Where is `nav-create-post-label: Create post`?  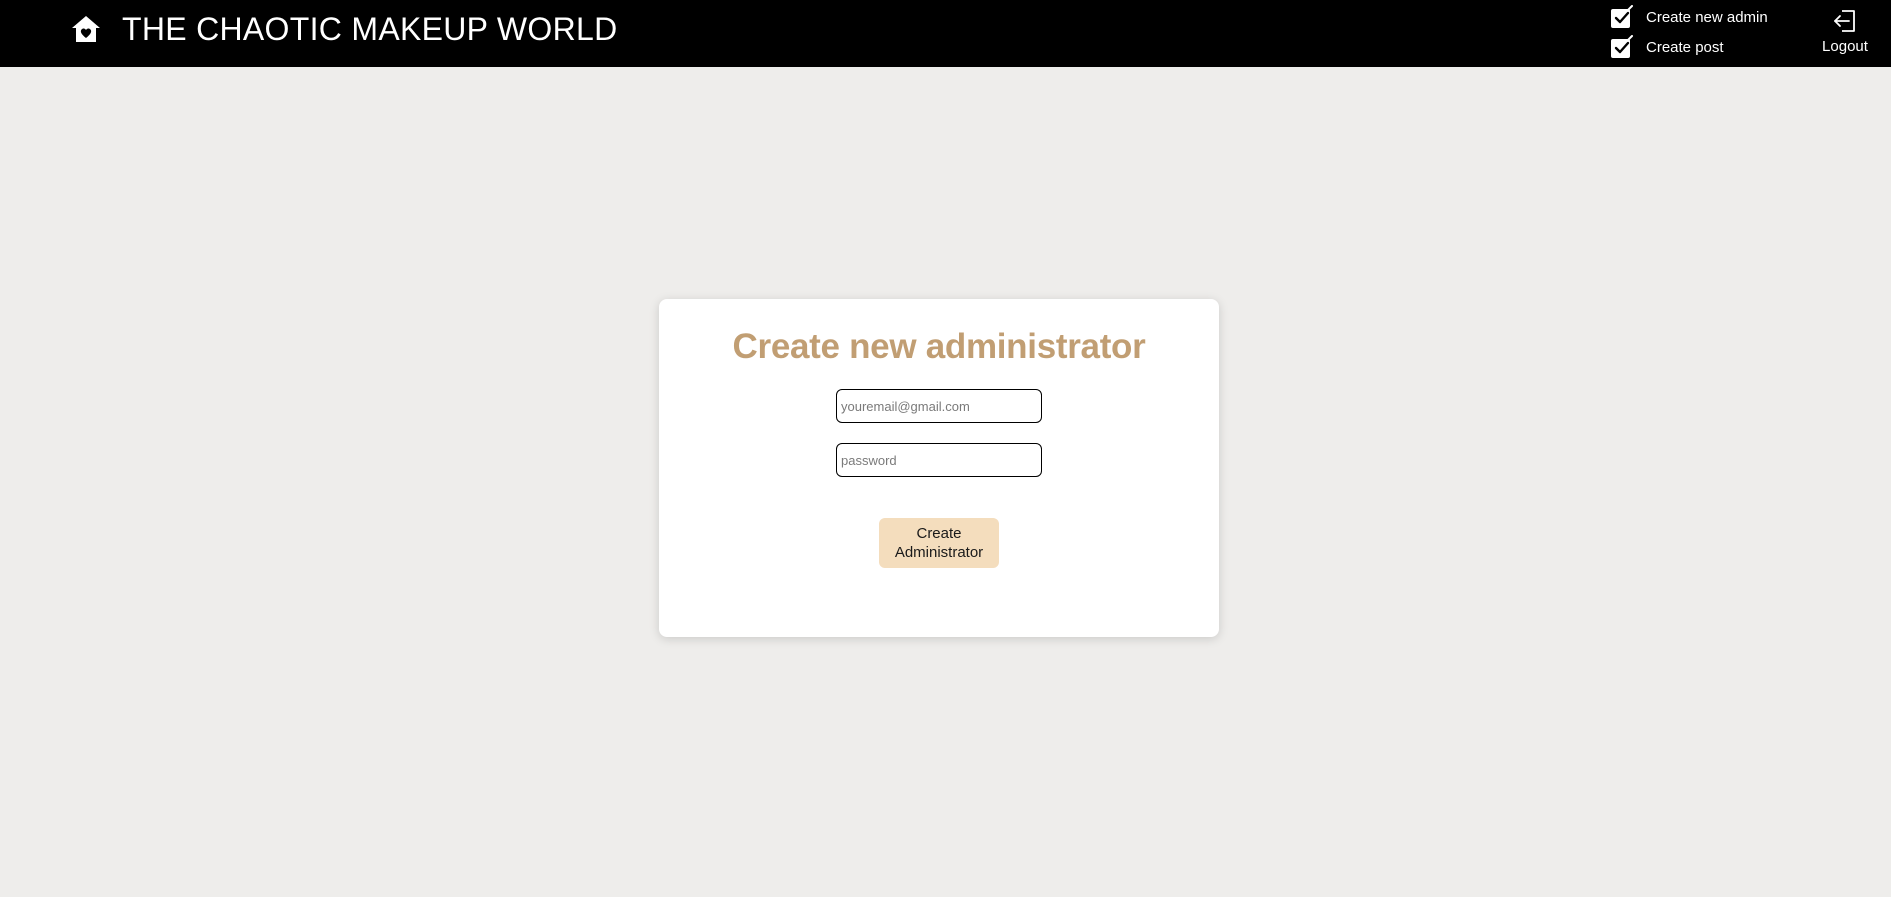
nav-create-post-label: Create post is located at coordinates (1685, 47).